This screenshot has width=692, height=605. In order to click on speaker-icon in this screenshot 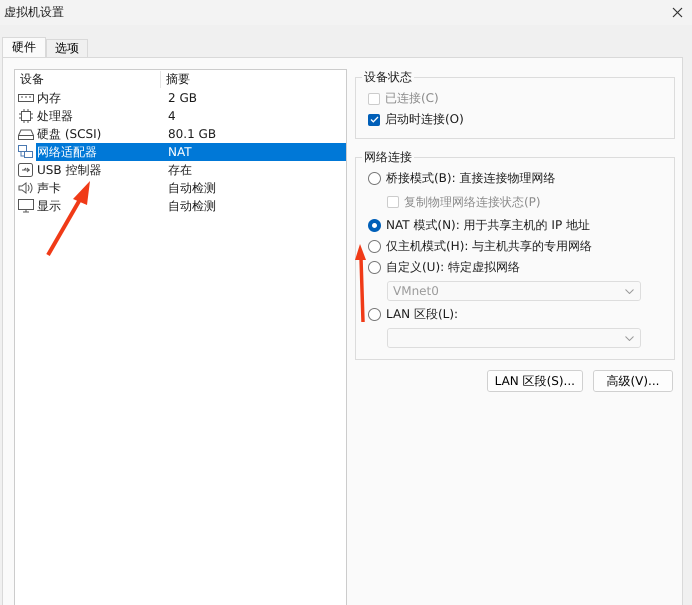, I will do `click(26, 188)`.